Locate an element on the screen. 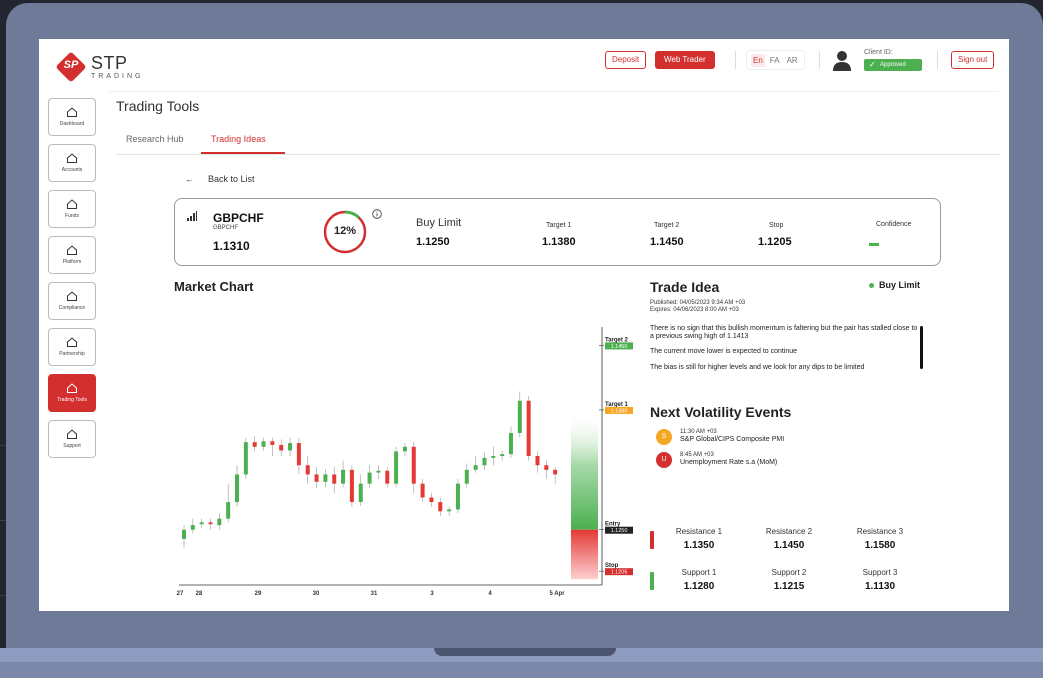 This screenshot has width=1043, height=678. deposit-button: Deposit is located at coordinates (626, 60).